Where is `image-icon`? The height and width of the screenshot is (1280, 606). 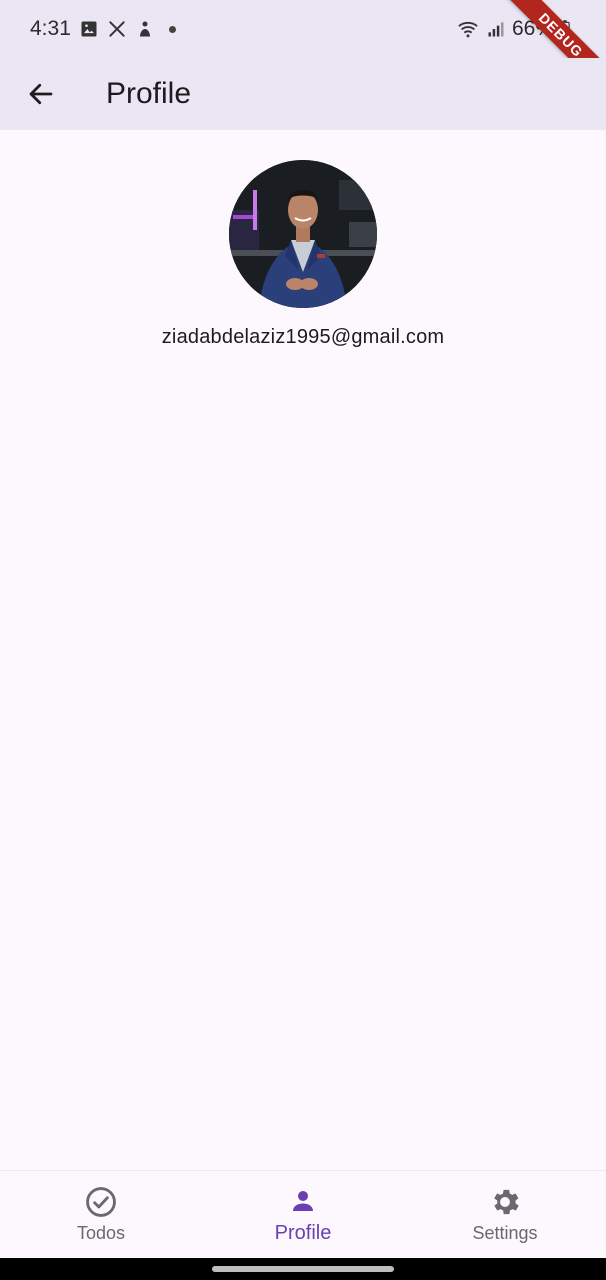 image-icon is located at coordinates (89, 29).